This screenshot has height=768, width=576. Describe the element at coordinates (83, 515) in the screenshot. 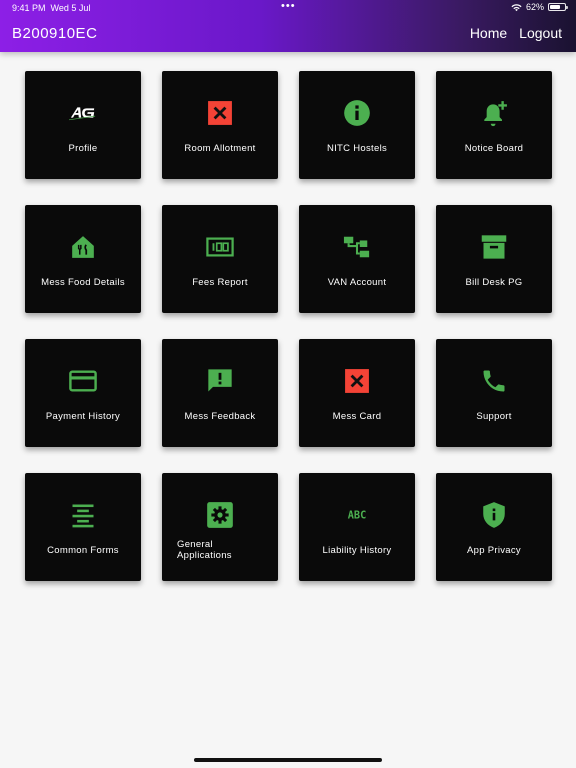

I see `align-center-icon` at that location.